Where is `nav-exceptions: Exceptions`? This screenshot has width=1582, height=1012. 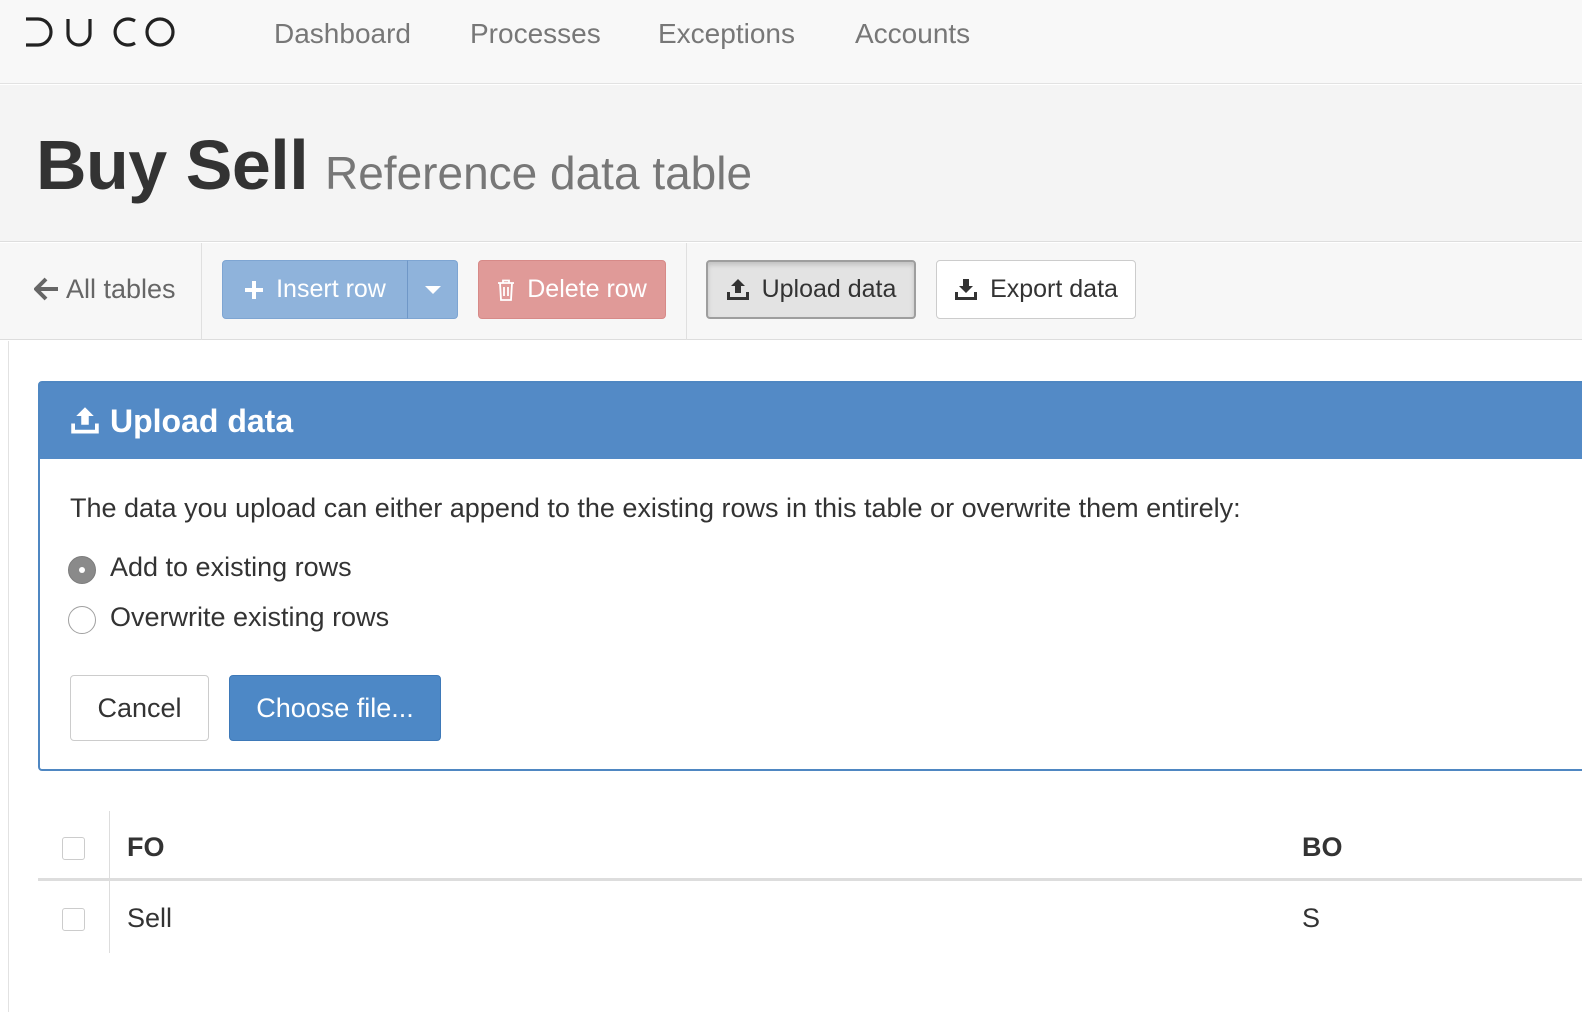 nav-exceptions: Exceptions is located at coordinates (726, 34).